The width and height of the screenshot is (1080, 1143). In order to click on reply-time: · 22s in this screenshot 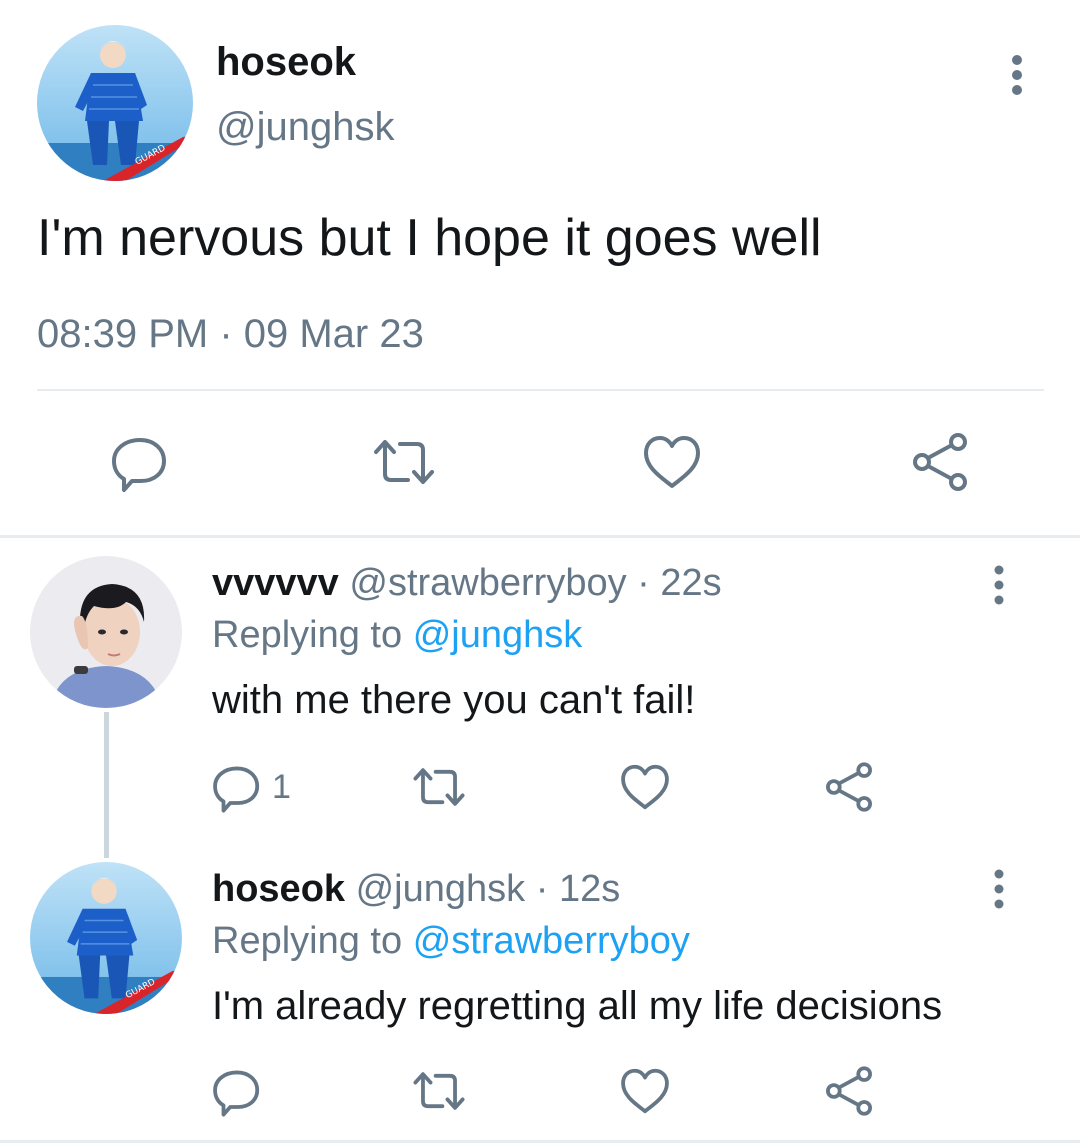, I will do `click(679, 583)`.